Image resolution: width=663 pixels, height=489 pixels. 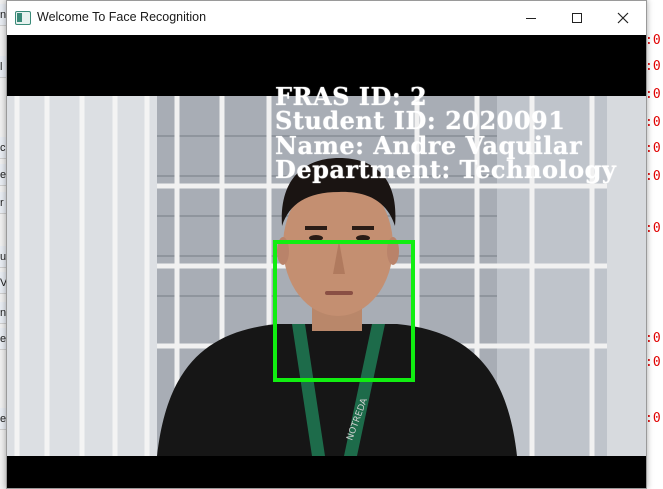 I want to click on department-label: Department: Technology, so click(x=446, y=169).